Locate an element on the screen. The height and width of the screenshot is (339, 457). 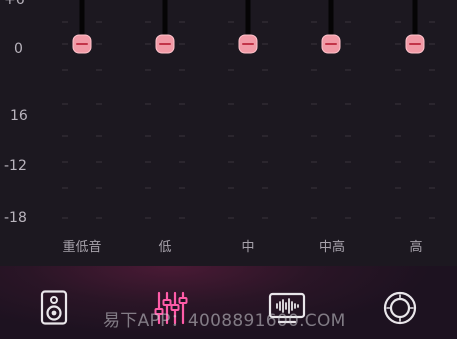
speaker-icon is located at coordinates (54, 307).